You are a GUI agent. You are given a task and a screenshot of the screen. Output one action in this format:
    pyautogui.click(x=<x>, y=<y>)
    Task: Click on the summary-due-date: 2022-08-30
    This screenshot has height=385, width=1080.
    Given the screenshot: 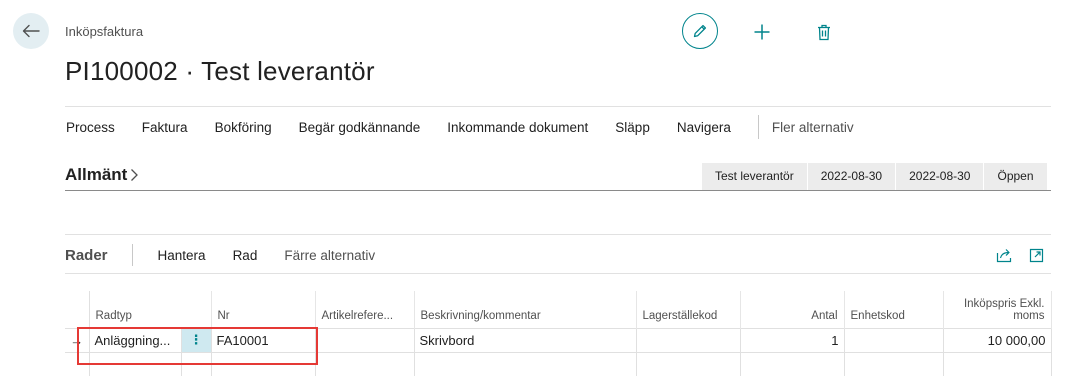 What is the action you would take?
    pyautogui.click(x=940, y=176)
    